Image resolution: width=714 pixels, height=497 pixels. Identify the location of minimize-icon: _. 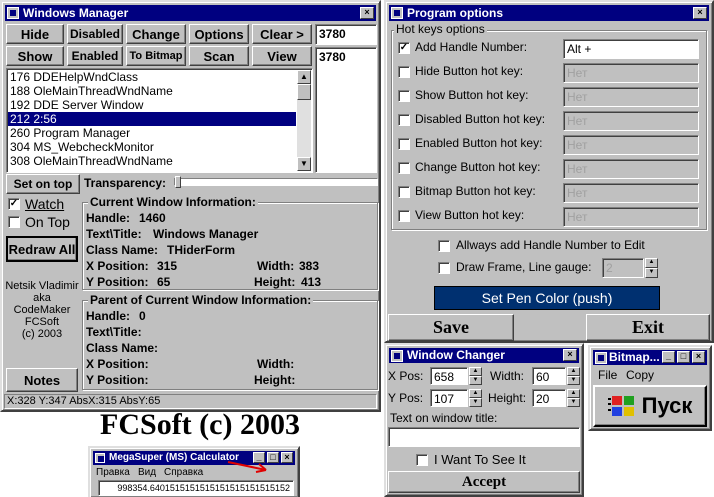
(668, 357).